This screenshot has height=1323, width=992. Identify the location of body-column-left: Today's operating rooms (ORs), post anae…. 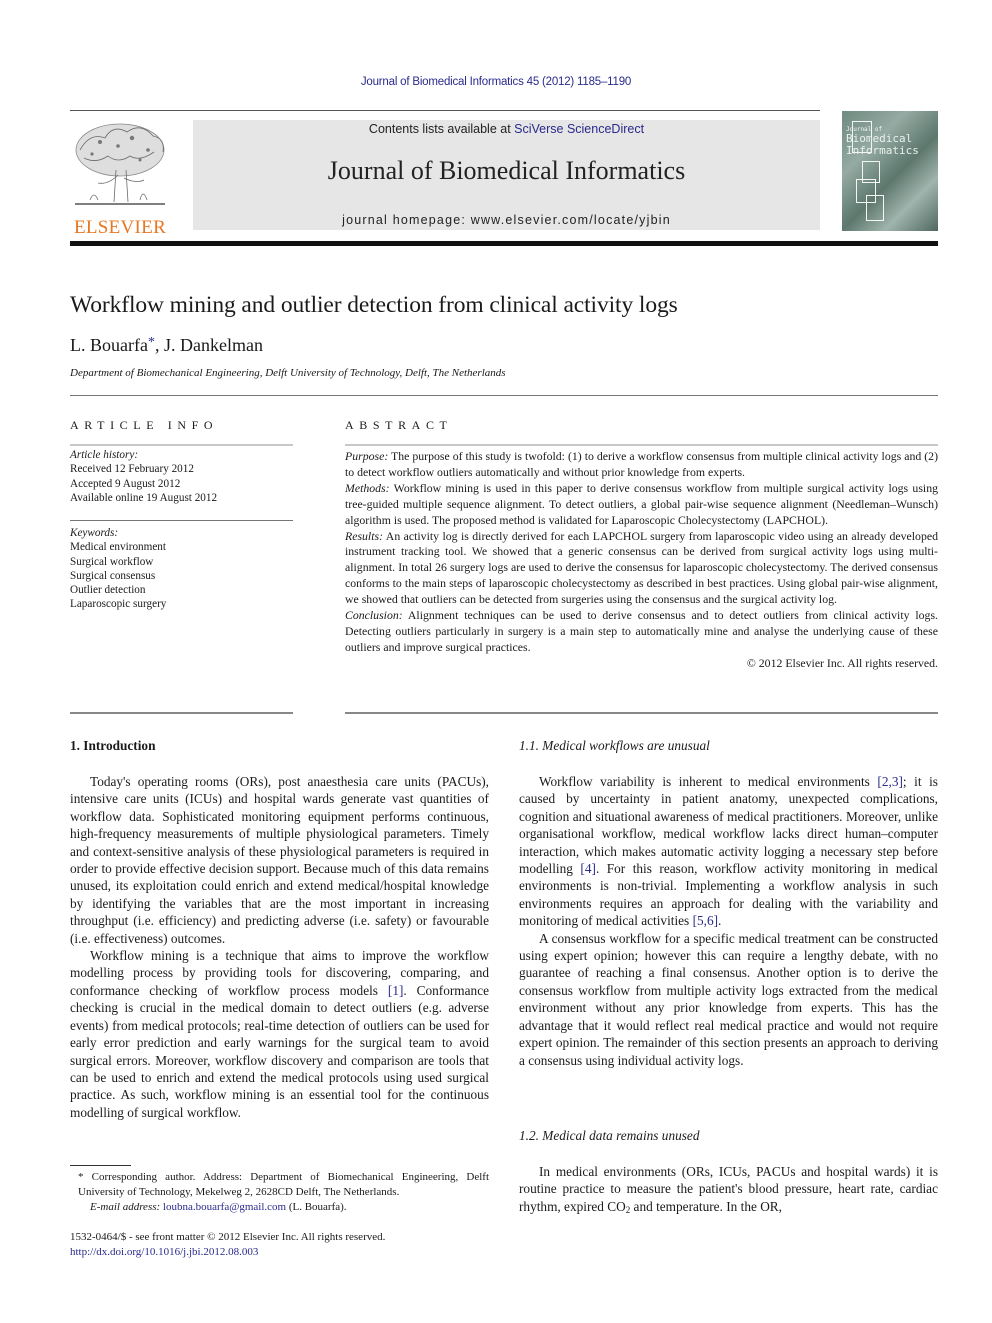
(279, 947).